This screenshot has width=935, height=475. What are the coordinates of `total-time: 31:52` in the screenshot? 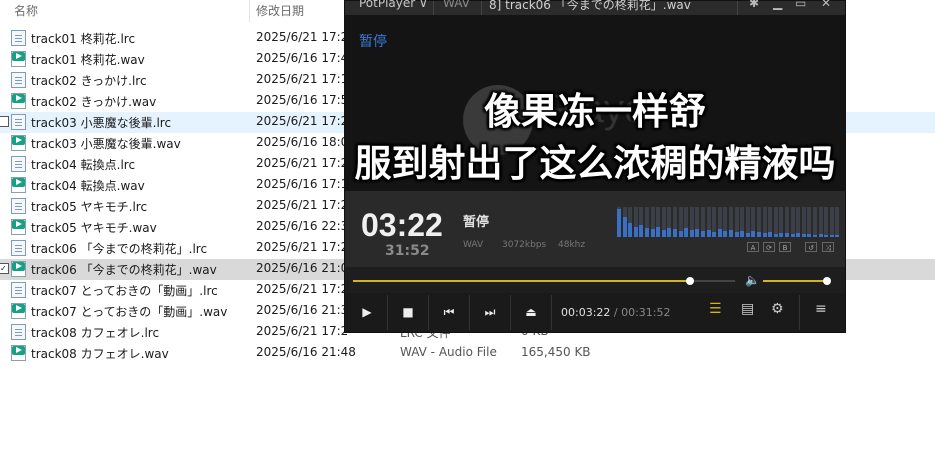 It's located at (407, 251).